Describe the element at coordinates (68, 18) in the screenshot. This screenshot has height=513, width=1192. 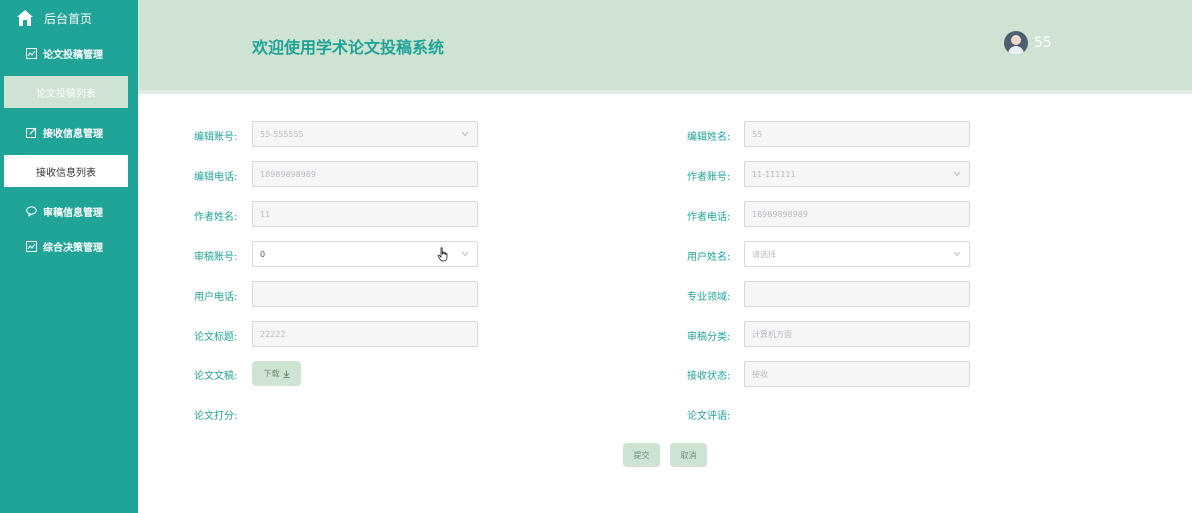
I see `sidebar-home-label: 后台首页` at that location.